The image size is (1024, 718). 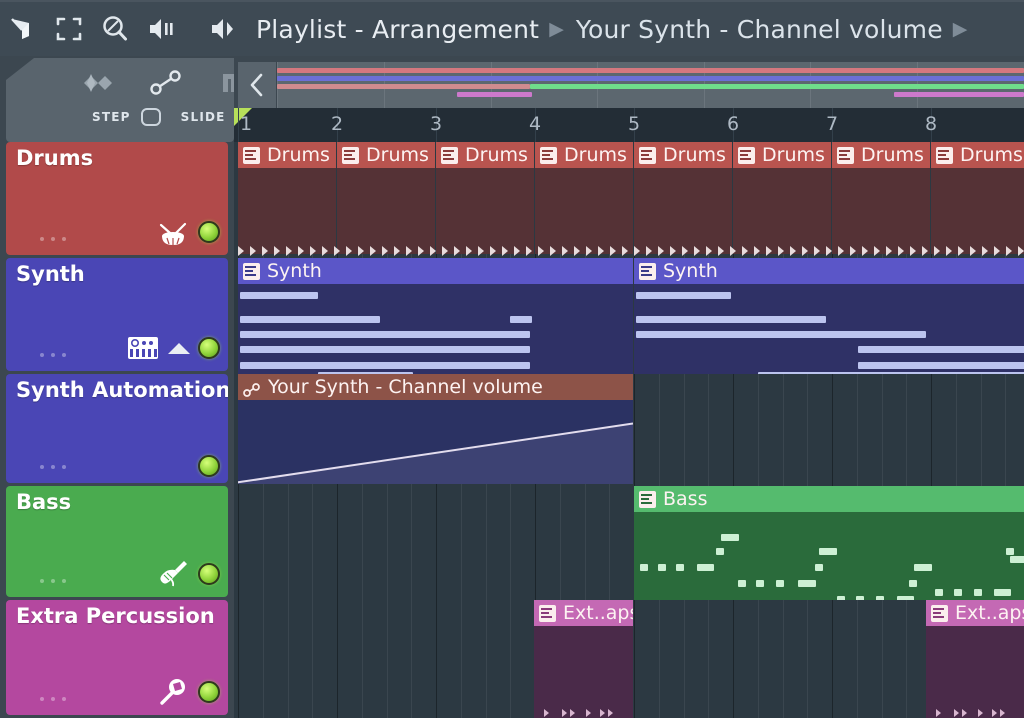 What do you see at coordinates (166, 83) in the screenshot?
I see `automation-link-icon` at bounding box center [166, 83].